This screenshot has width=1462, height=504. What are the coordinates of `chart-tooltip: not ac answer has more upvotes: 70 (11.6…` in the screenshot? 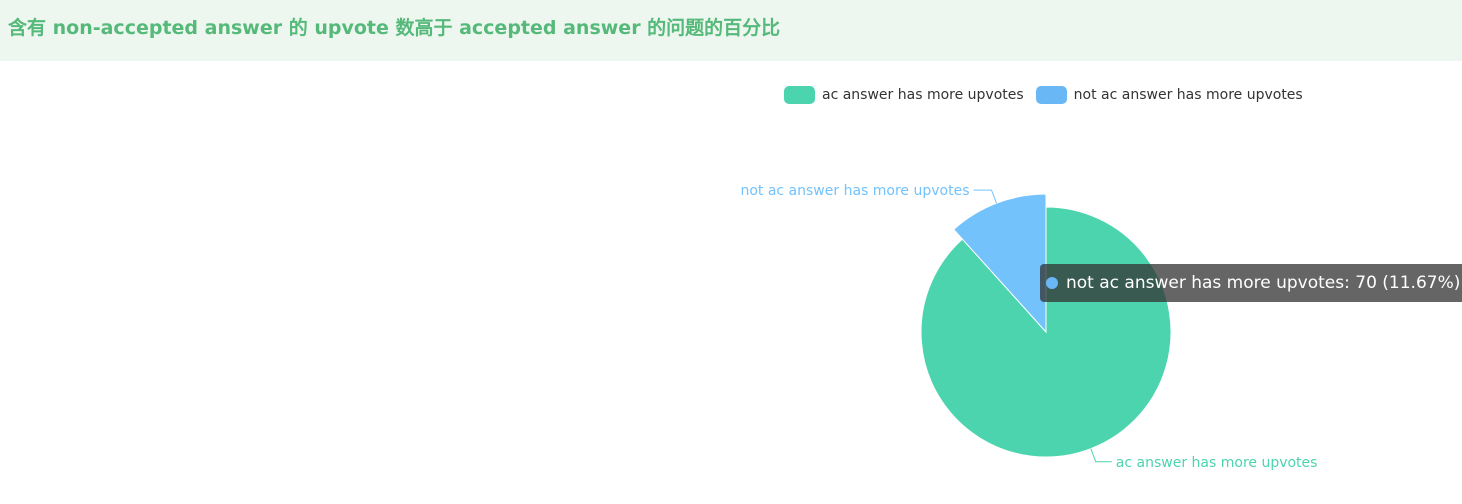 It's located at (1251, 283).